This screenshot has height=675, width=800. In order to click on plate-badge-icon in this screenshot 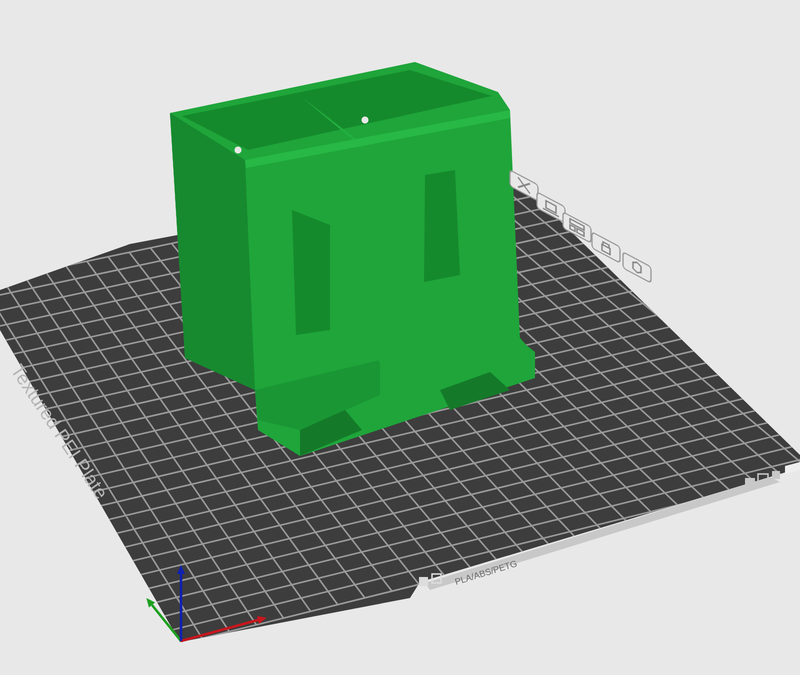, I will do `click(430, 579)`.